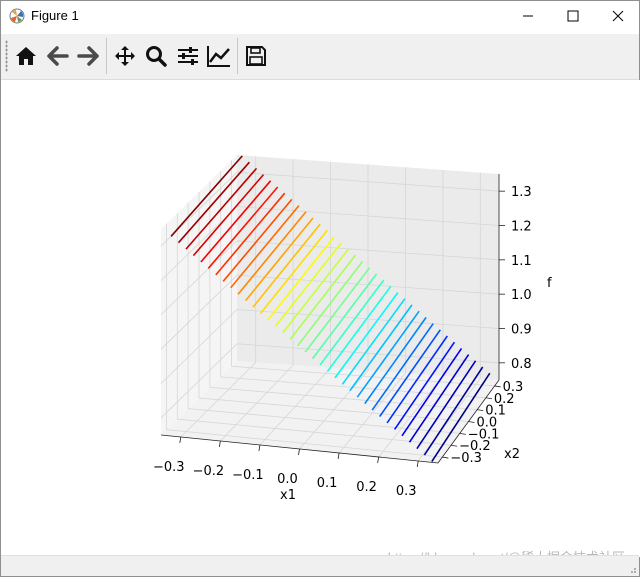 The width and height of the screenshot is (642, 579). I want to click on resize-grip-icon, so click(632, 569).